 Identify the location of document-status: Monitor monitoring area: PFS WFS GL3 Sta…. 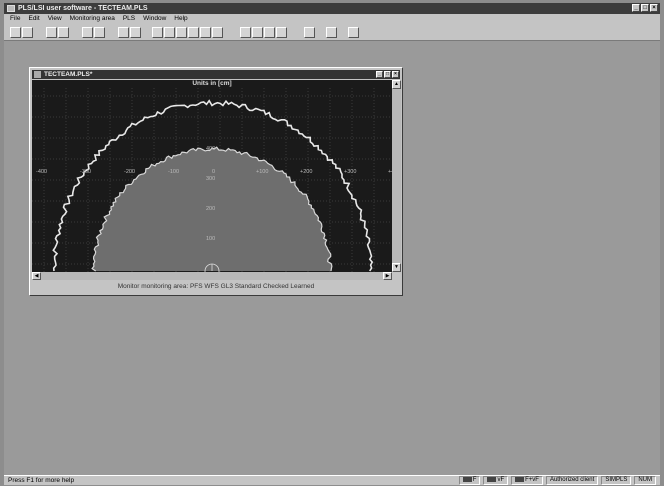
(216, 286).